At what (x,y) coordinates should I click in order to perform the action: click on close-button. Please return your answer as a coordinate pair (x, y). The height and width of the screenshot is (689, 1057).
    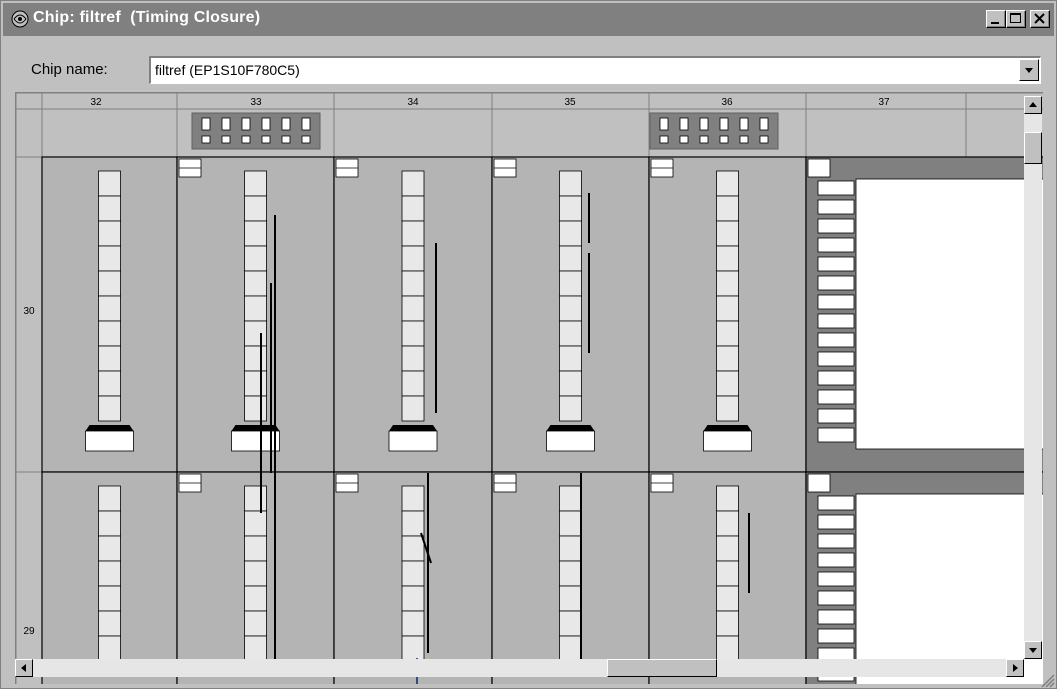
    Looking at the image, I should click on (1040, 19).